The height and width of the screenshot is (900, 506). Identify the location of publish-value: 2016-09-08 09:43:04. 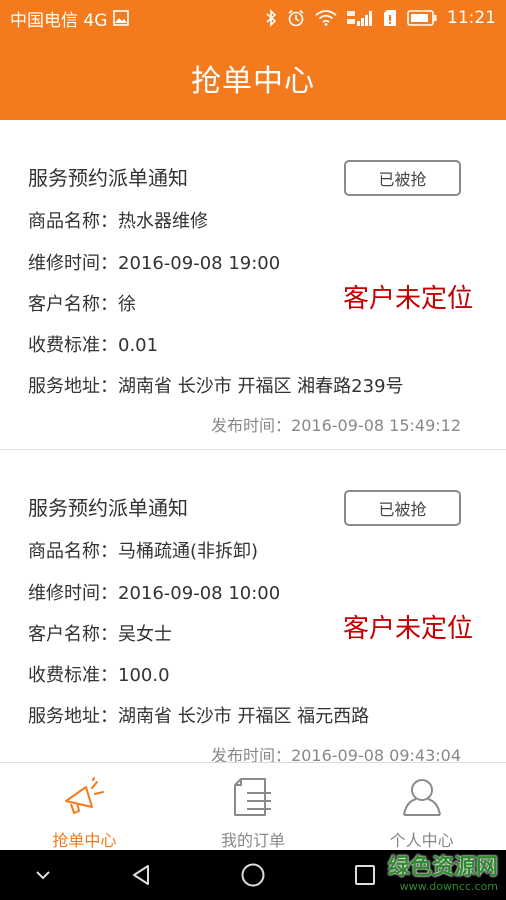
(376, 754).